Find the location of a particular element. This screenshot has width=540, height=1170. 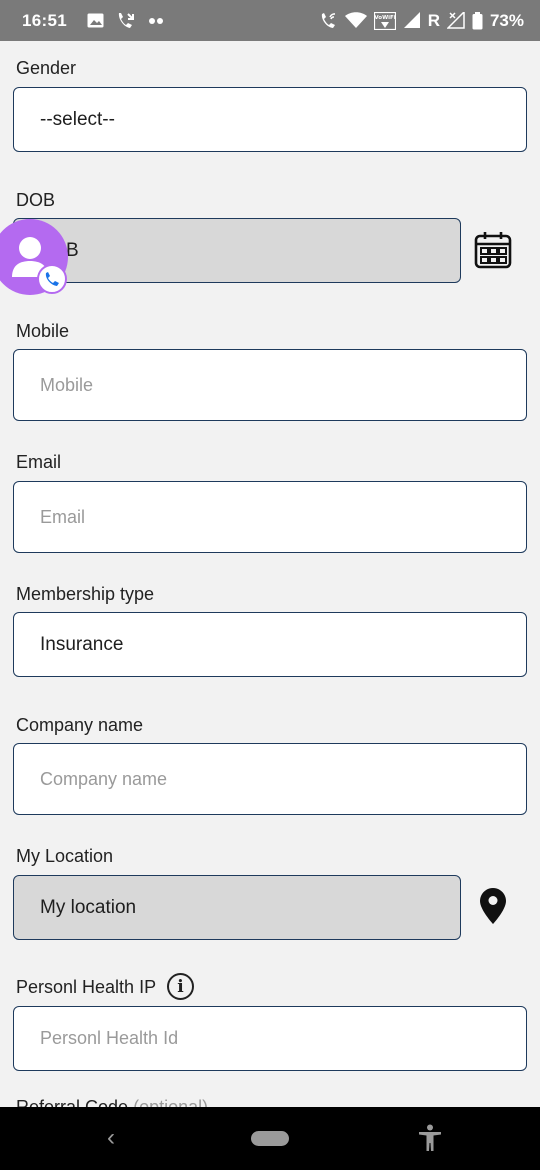

missed-call-icon is located at coordinates (126, 21).